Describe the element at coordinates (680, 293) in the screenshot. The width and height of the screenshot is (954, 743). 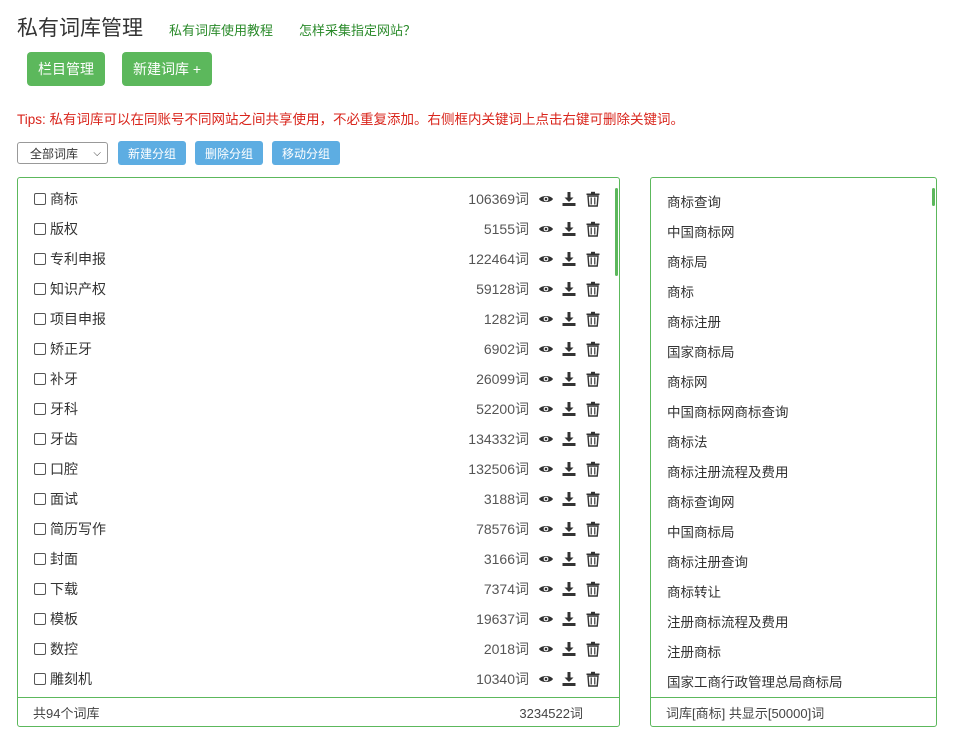
I see `keyword-item: 商标` at that location.